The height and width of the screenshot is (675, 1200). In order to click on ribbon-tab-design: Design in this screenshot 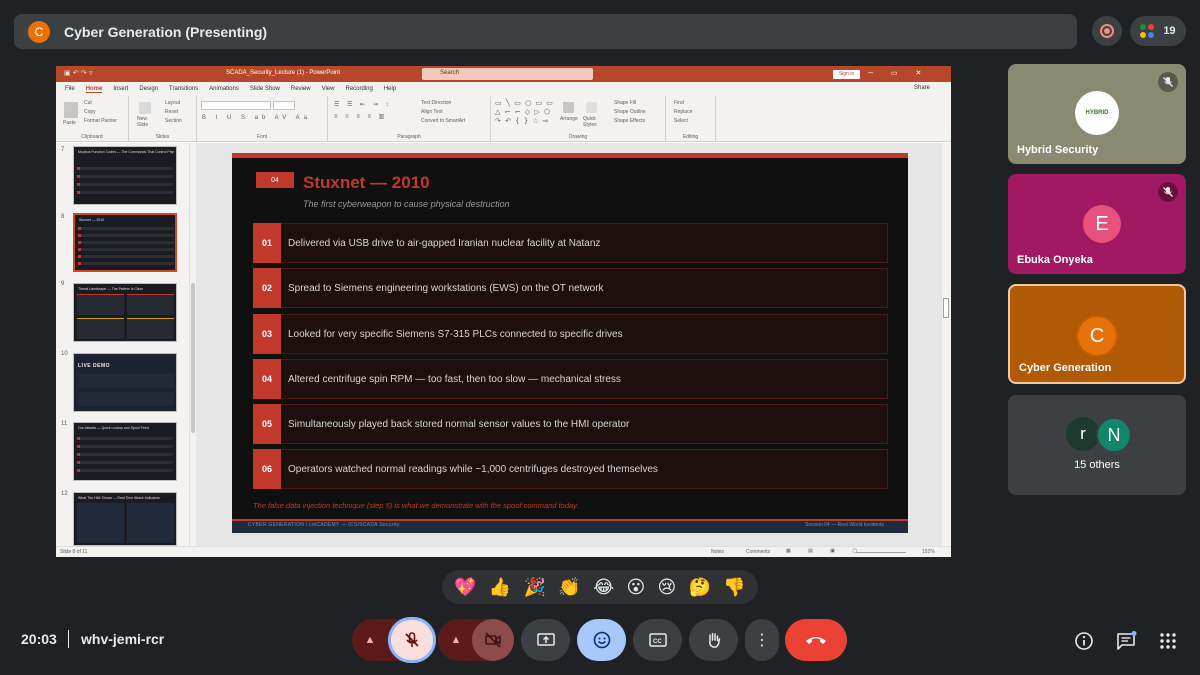, I will do `click(148, 89)`.